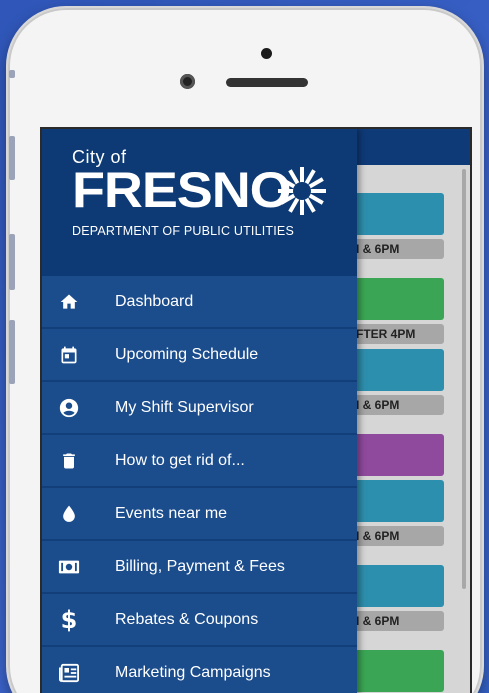  I want to click on newspaper-icon, so click(69, 673).